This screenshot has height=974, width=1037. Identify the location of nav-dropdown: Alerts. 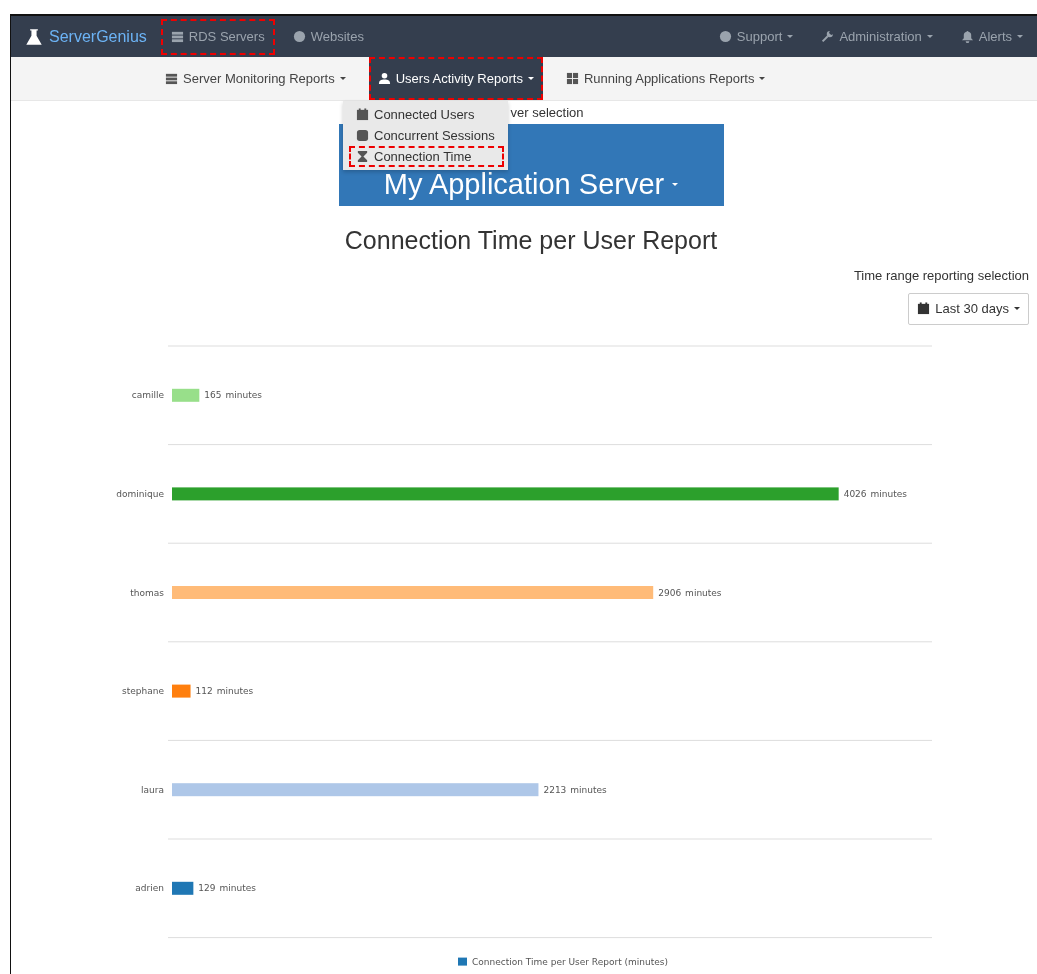
(991, 36).